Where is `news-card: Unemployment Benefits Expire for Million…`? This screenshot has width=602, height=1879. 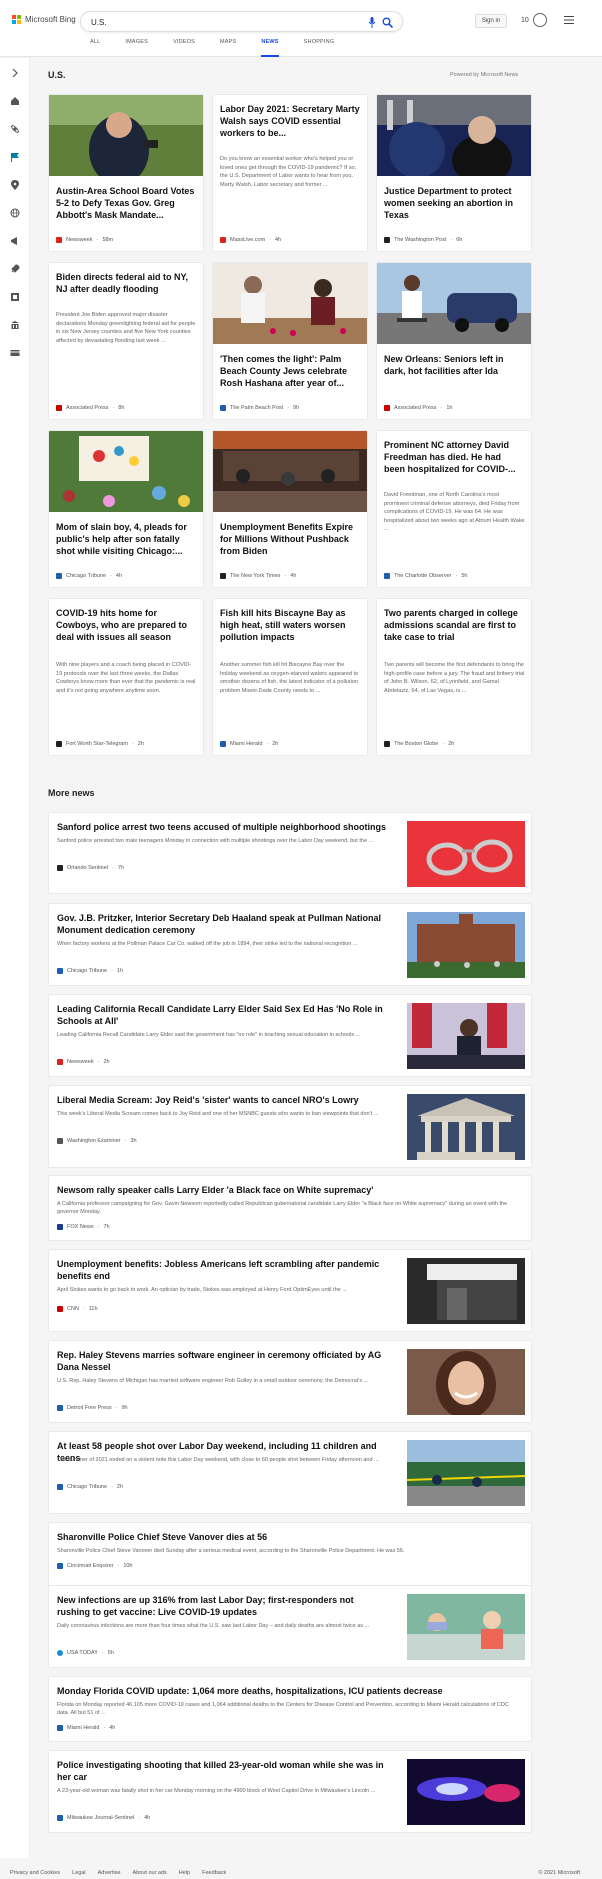 news-card: Unemployment Benefits Expire for Million… is located at coordinates (290, 509).